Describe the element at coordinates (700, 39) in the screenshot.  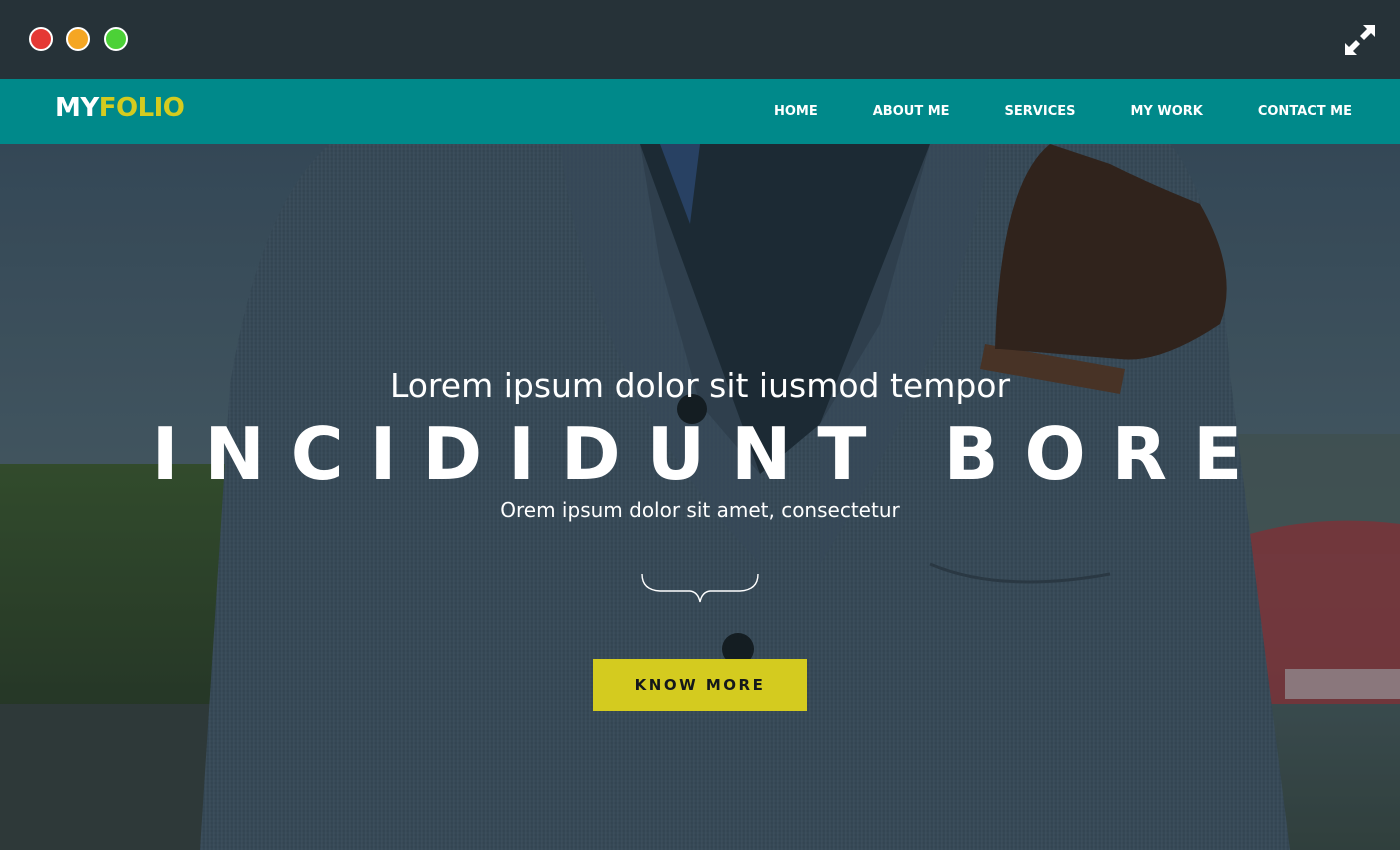
I see `window-titlebar` at that location.